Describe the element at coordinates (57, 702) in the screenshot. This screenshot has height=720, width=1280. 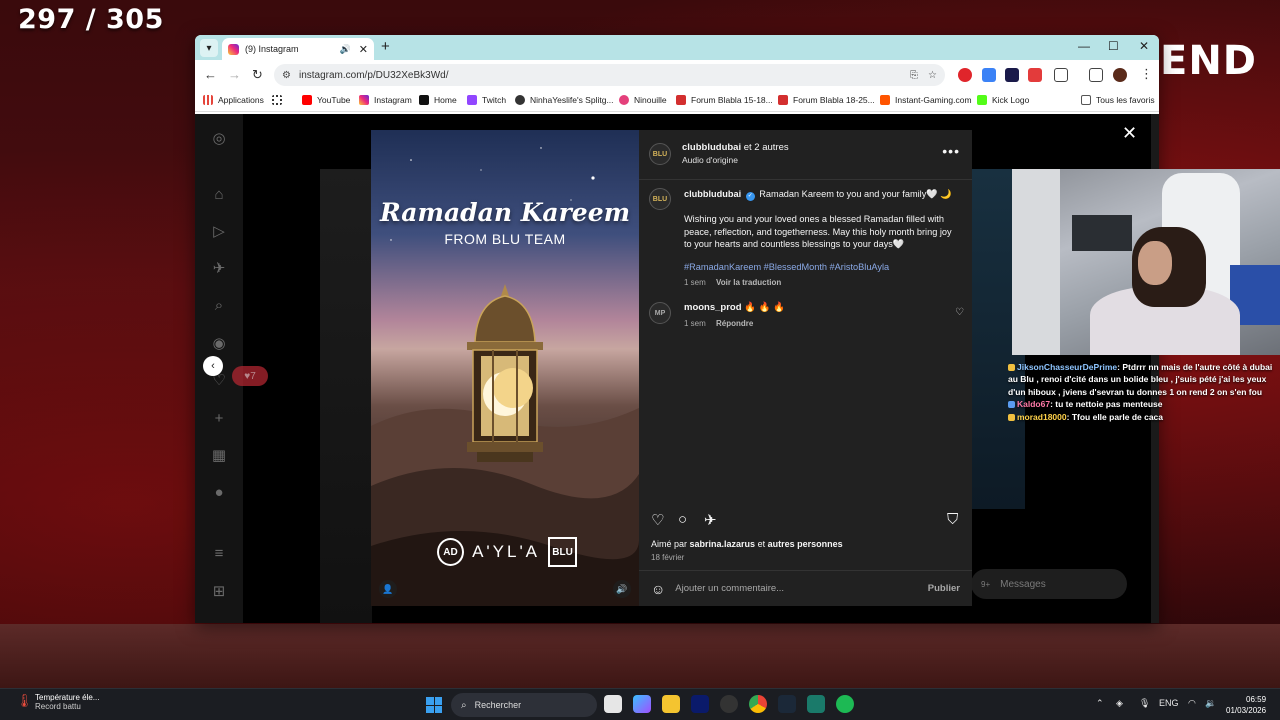
I see `weather-widget: 🌡 Température éle... Record battu` at that location.